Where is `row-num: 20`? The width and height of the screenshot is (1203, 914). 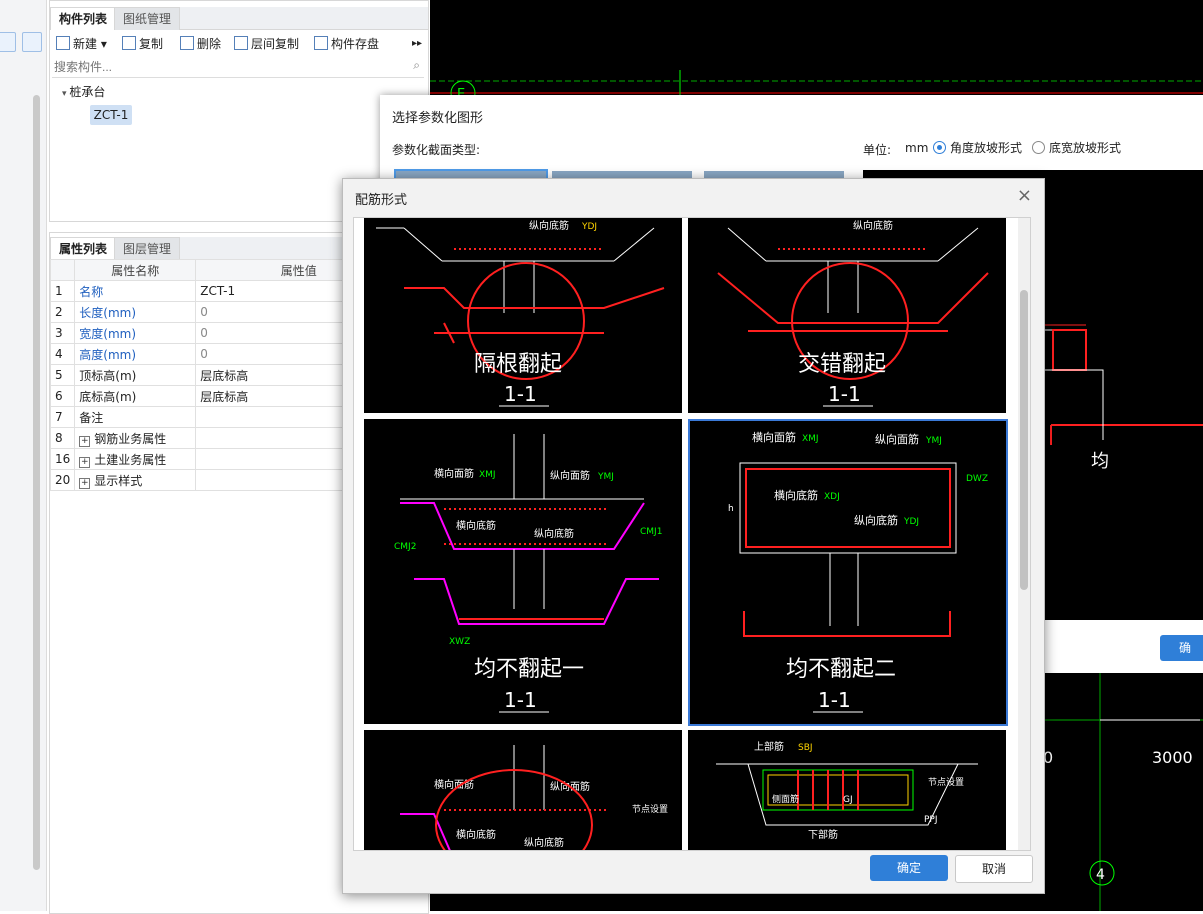 row-num: 20 is located at coordinates (62, 480).